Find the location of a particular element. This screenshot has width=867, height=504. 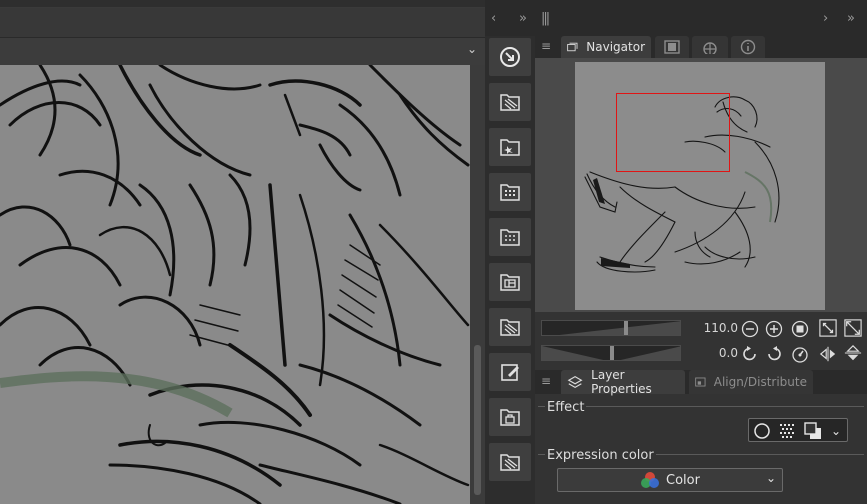

chevron-right-icon: › is located at coordinates (825, 19).